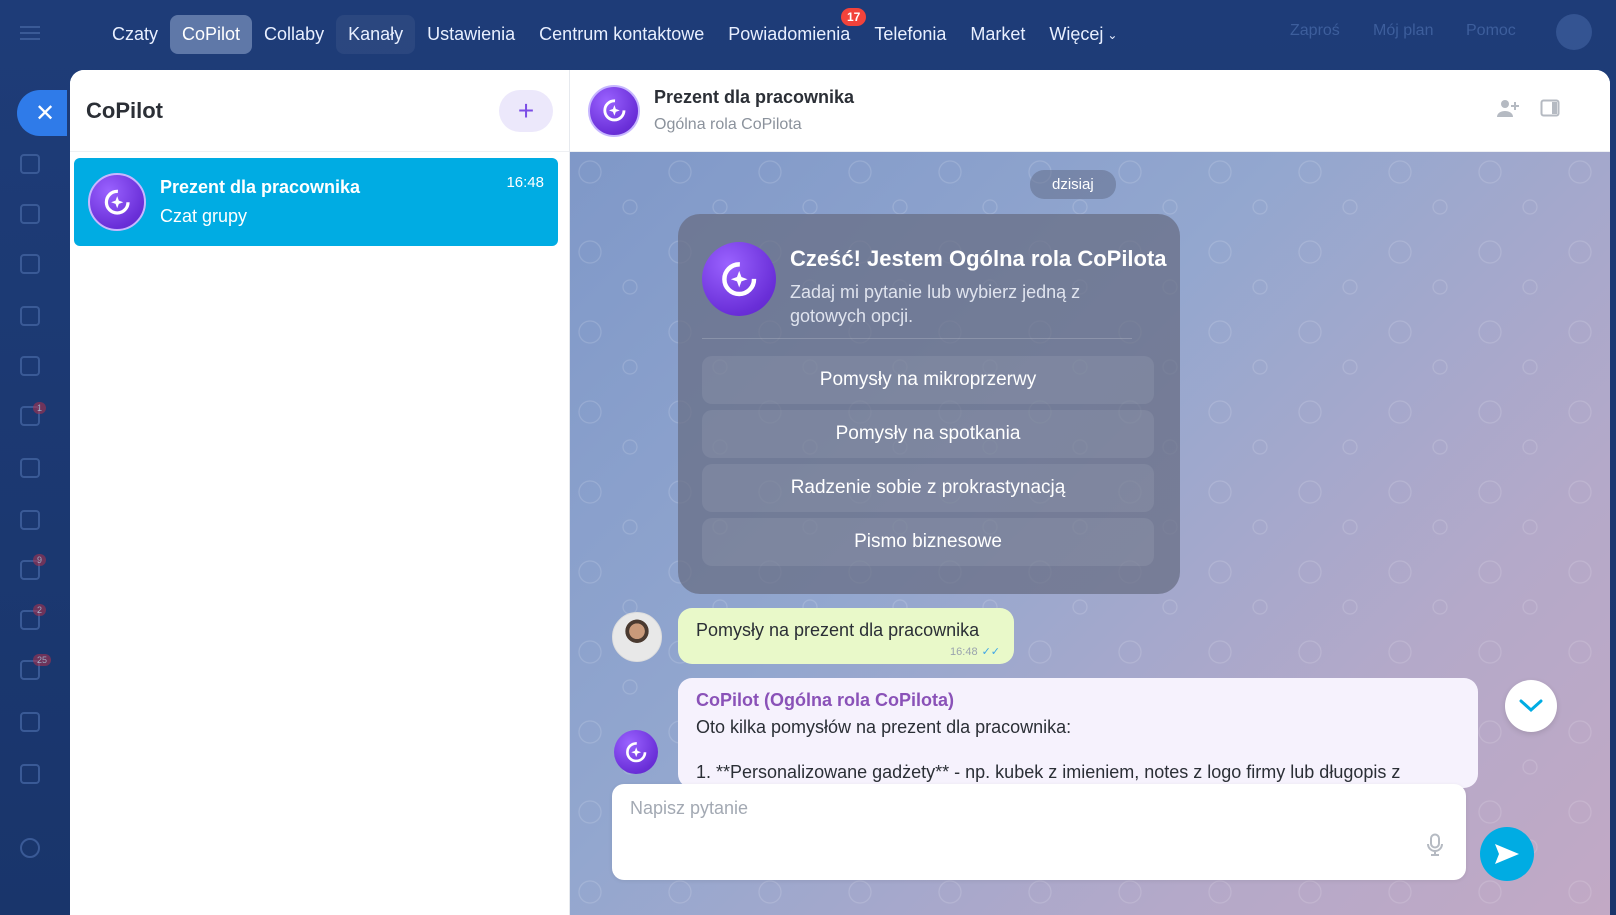 This screenshot has width=1616, height=915. I want to click on drive-icon, so click(30, 366).